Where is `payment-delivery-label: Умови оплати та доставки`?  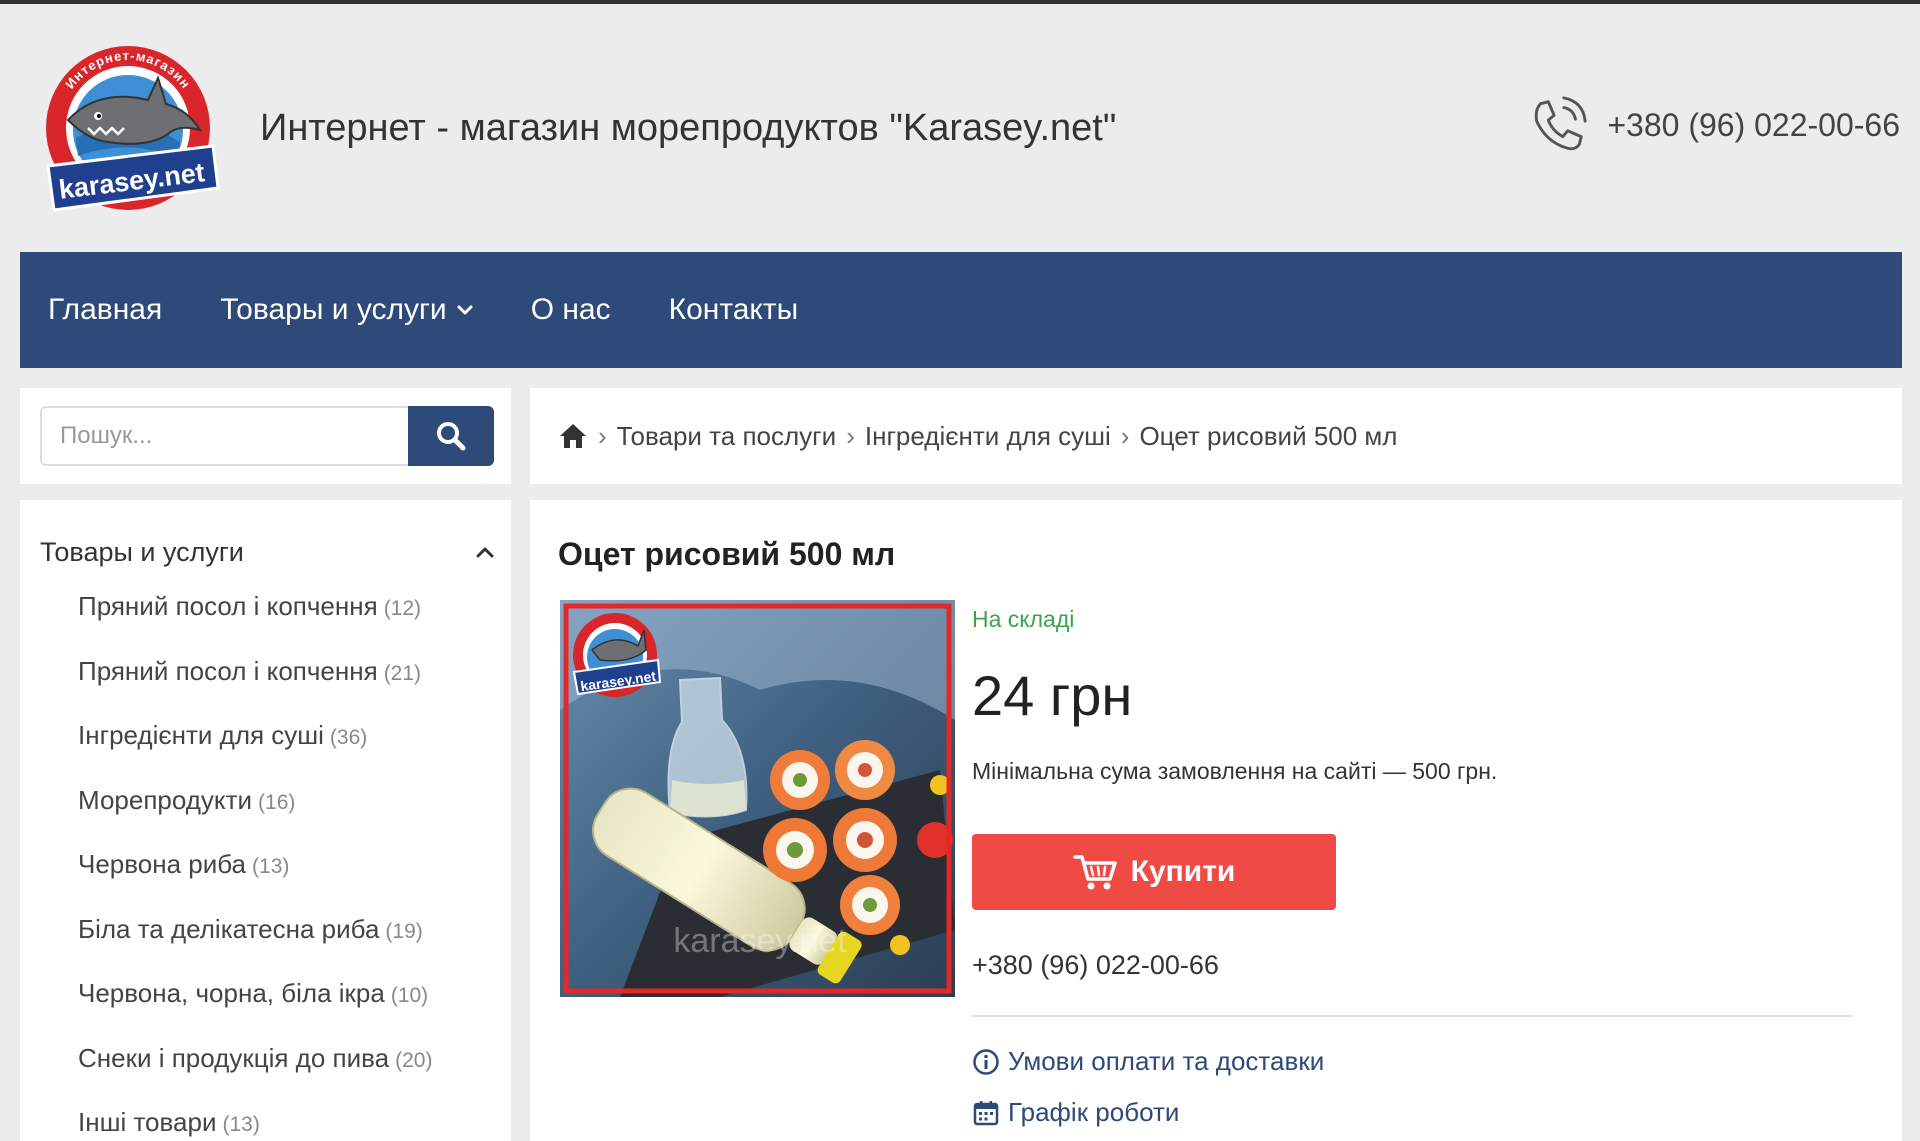
payment-delivery-label: Умови оплати та доставки is located at coordinates (1166, 1061).